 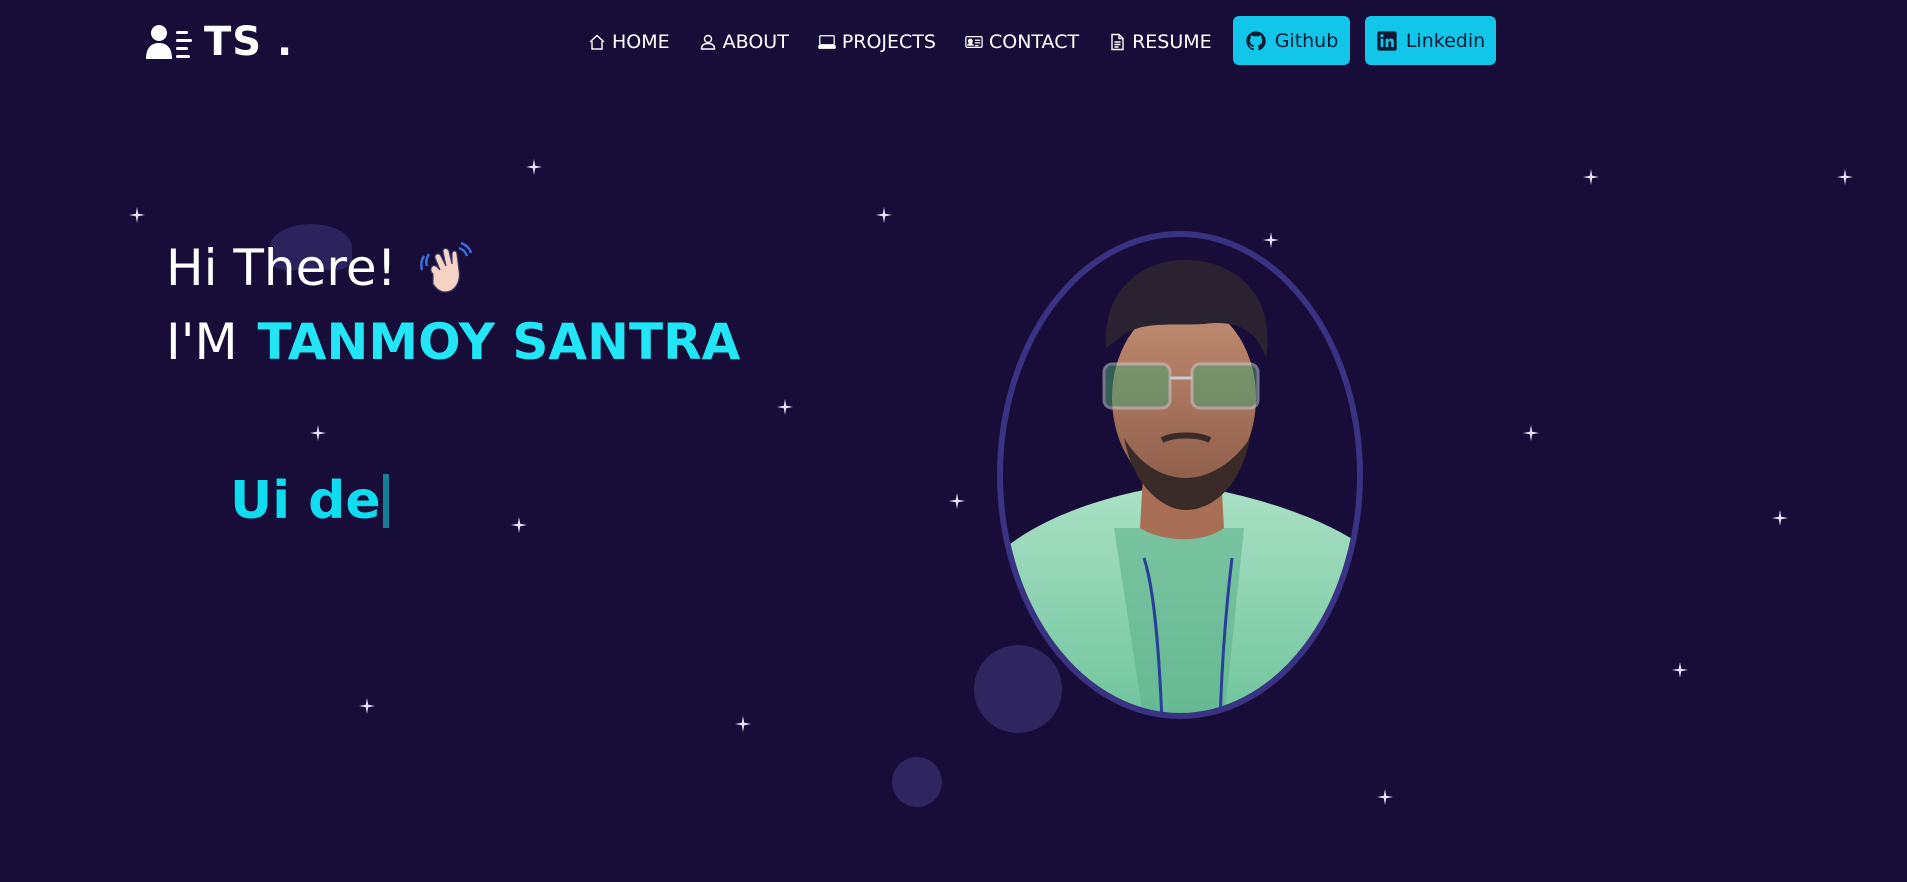 What do you see at coordinates (305, 501) in the screenshot?
I see `typed-text: Ui de` at bounding box center [305, 501].